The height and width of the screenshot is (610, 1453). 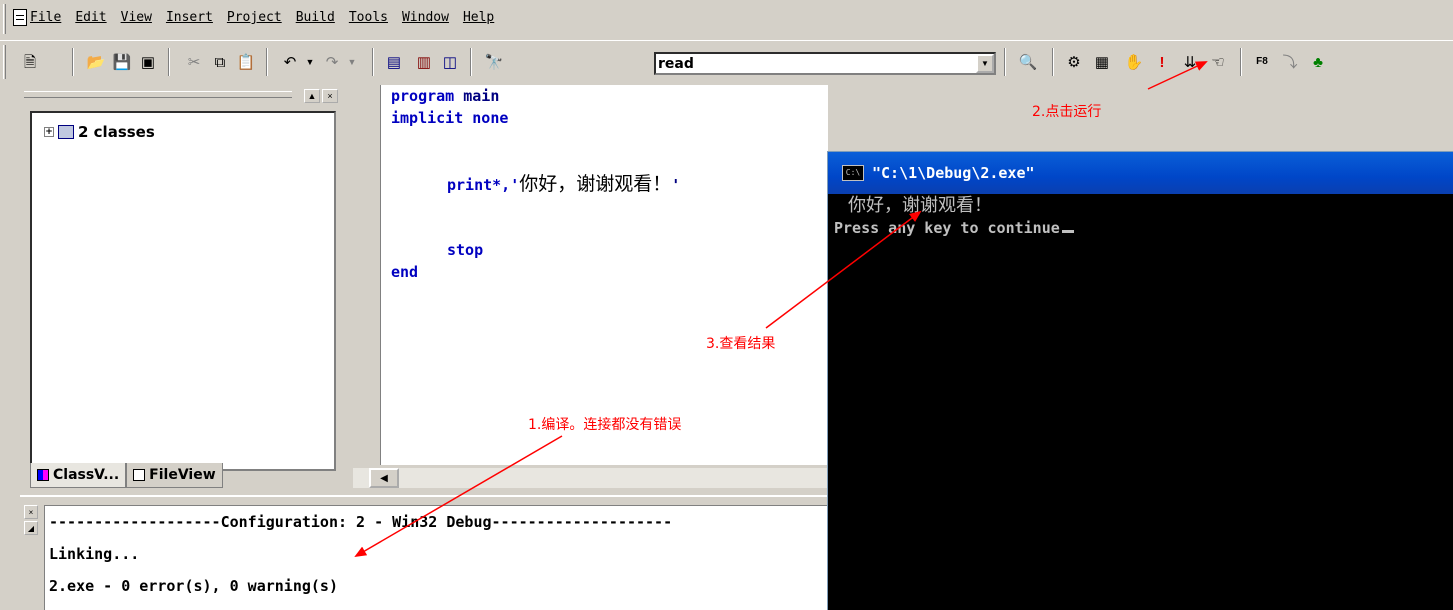 What do you see at coordinates (985, 63) in the screenshot?
I see `chevron-down-icon: ▼` at bounding box center [985, 63].